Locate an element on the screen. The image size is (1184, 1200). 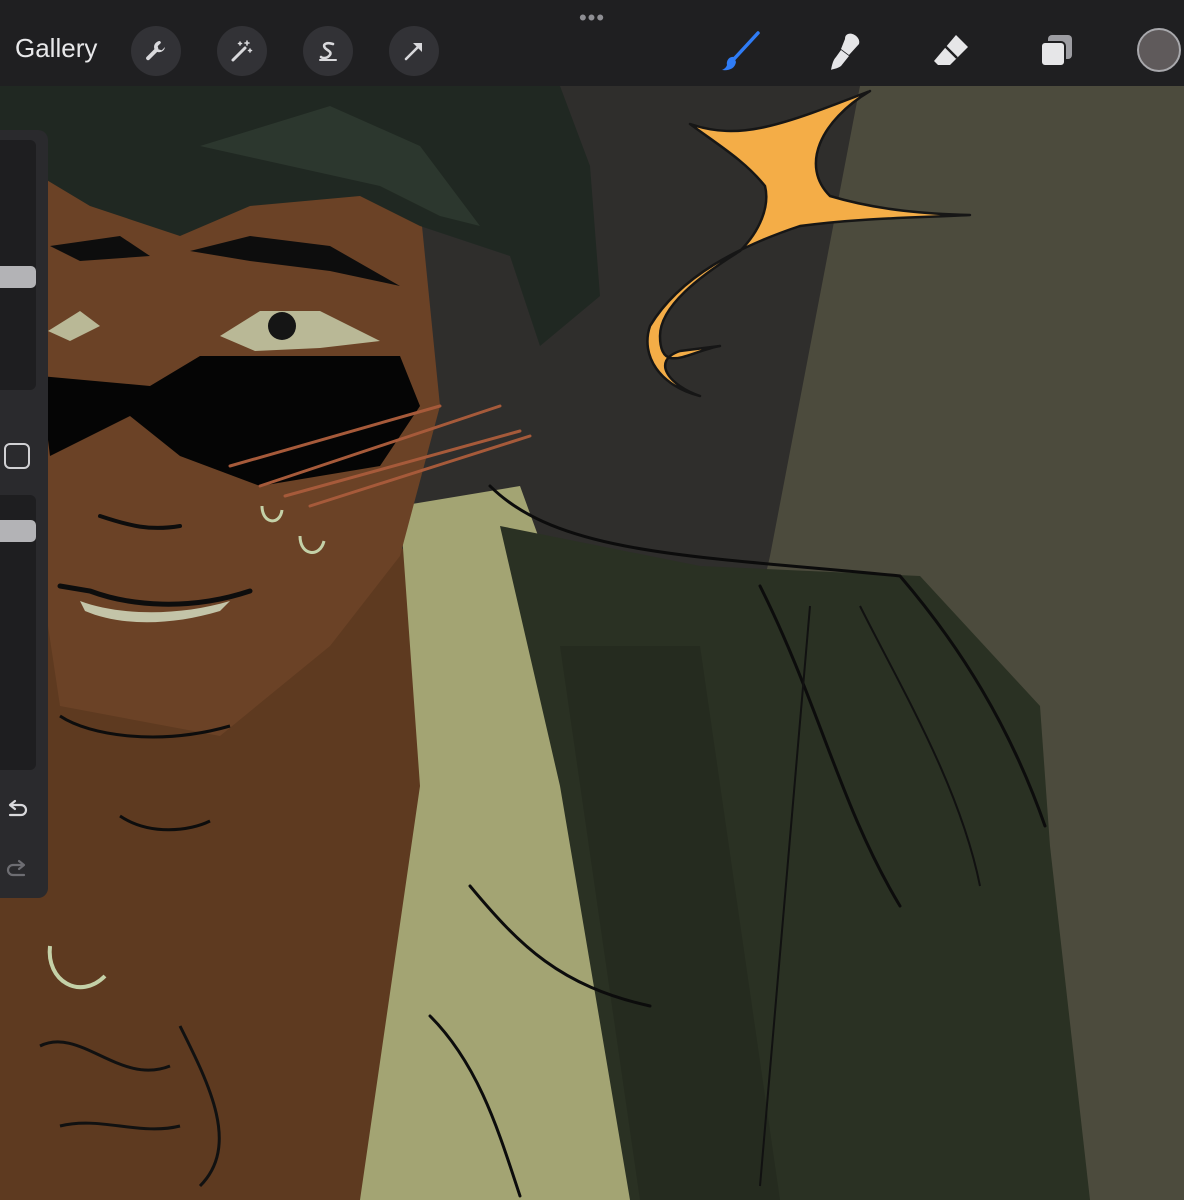
magic-wand-icon is located at coordinates (242, 51).